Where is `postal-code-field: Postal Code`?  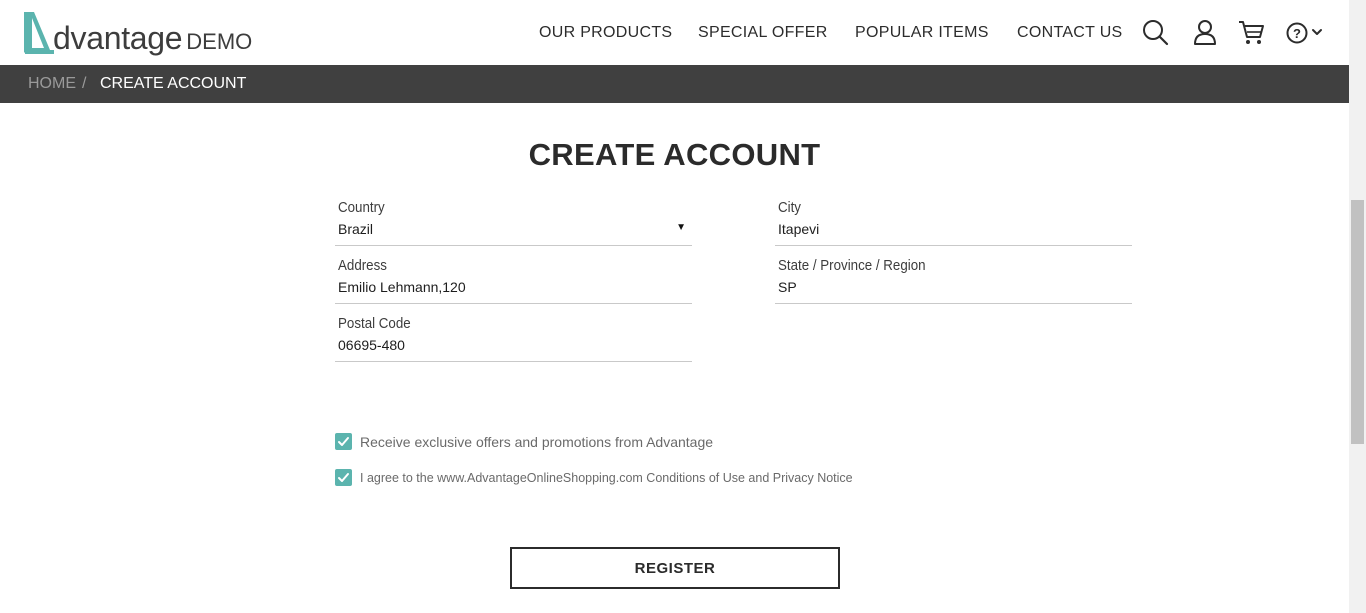 postal-code-field: Postal Code is located at coordinates (513, 339).